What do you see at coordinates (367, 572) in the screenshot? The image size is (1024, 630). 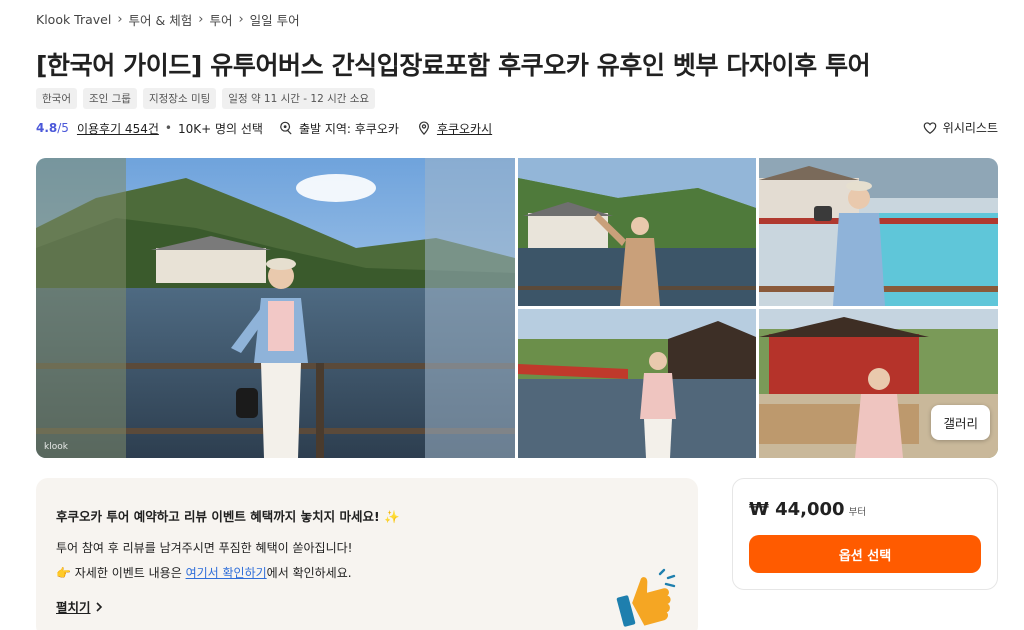 I see `promo-event-line: 👉 자세한 이벤트 내용은 여기서 확인하기에서 확인하세요.` at bounding box center [367, 572].